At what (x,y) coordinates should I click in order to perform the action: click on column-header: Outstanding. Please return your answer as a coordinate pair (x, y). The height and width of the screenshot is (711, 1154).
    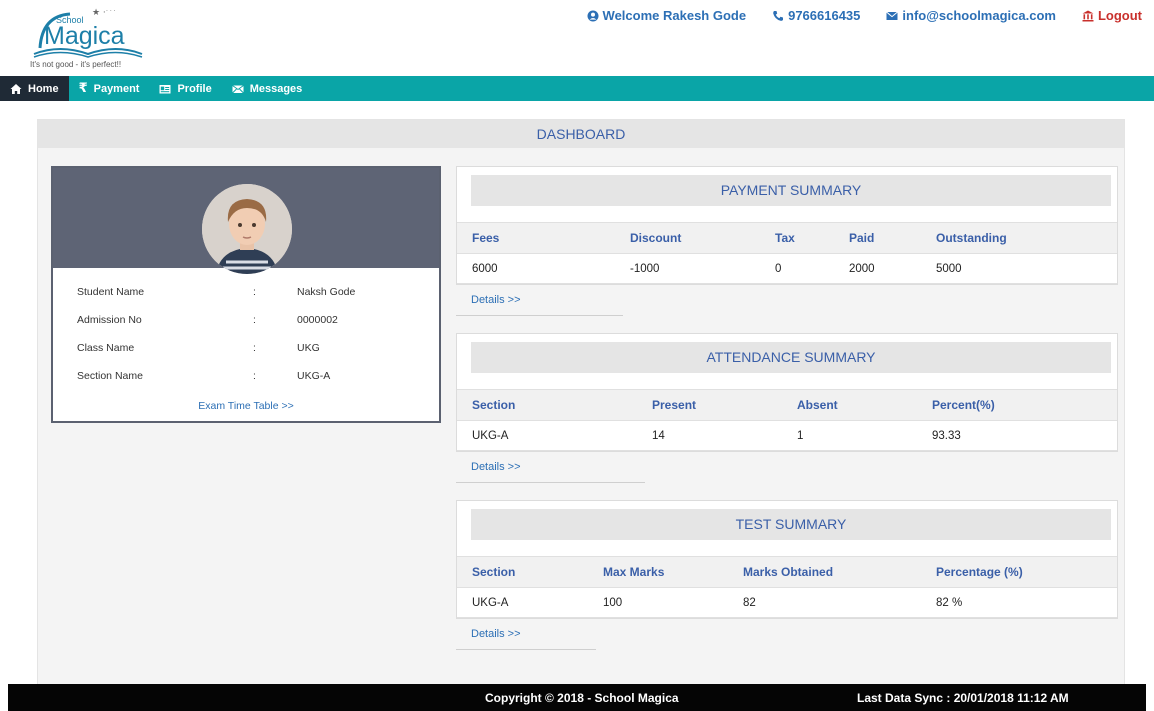
    Looking at the image, I should click on (971, 238).